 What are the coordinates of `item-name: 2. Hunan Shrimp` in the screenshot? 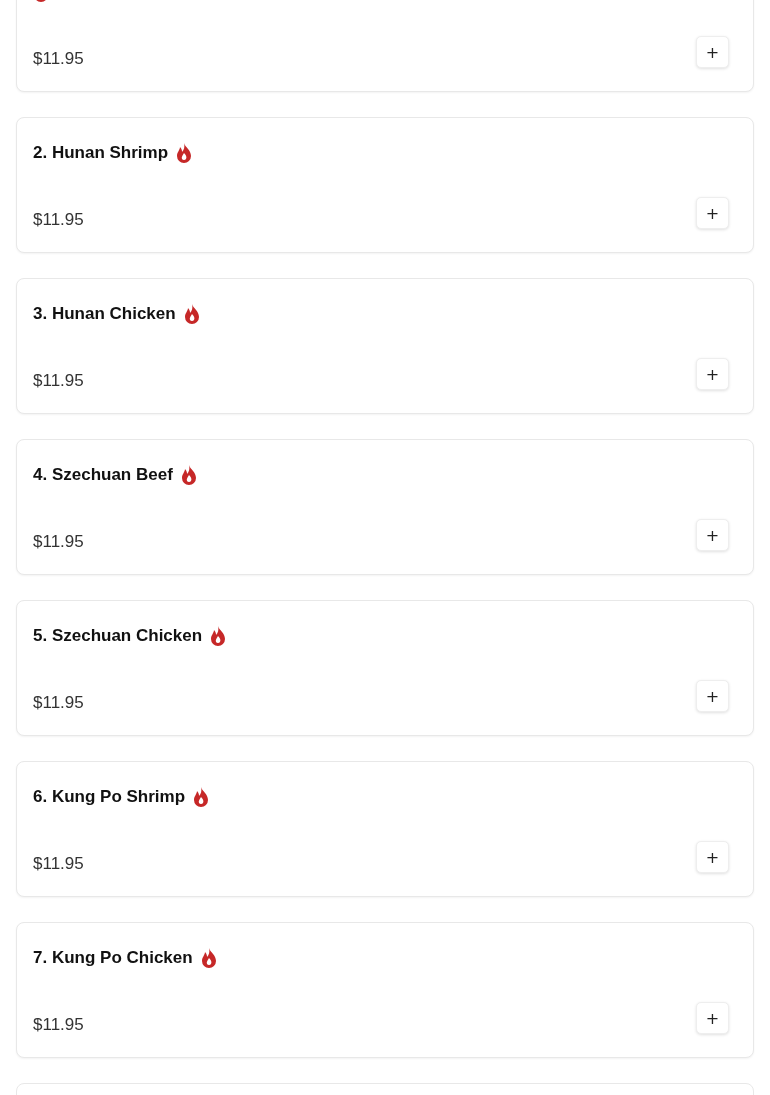 It's located at (101, 153).